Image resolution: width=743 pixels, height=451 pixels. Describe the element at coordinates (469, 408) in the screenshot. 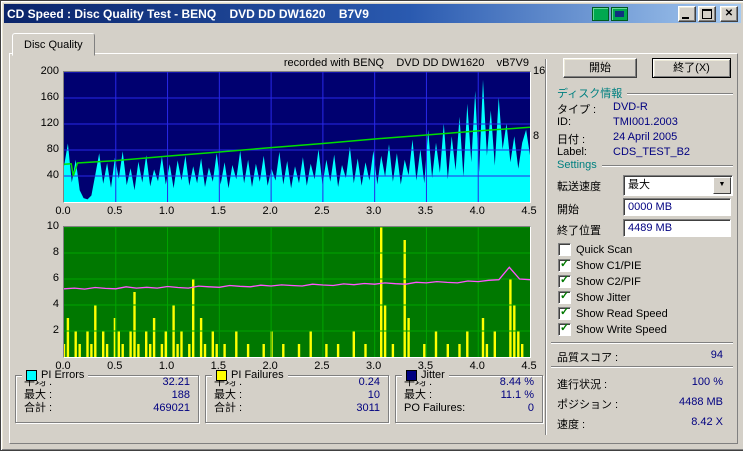

I see `stat-row: PO Failures: 0` at that location.